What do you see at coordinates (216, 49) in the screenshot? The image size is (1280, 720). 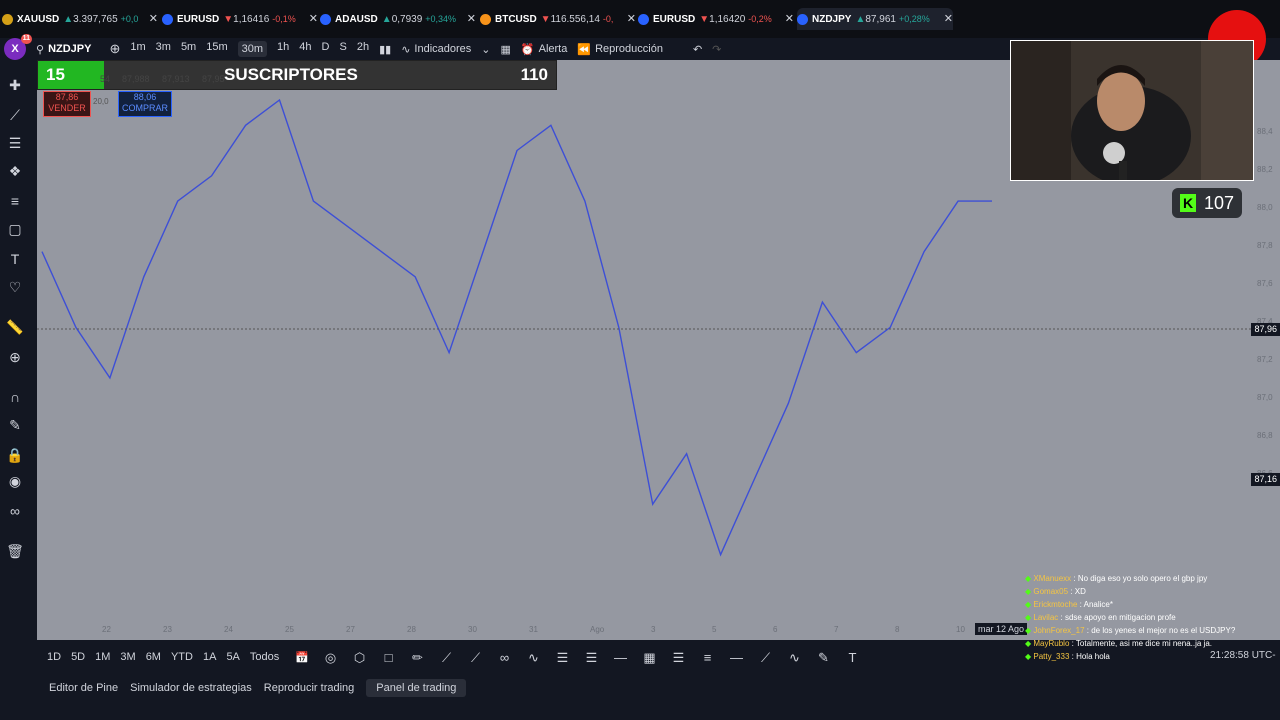 I see `interval-15m: 15m` at bounding box center [216, 49].